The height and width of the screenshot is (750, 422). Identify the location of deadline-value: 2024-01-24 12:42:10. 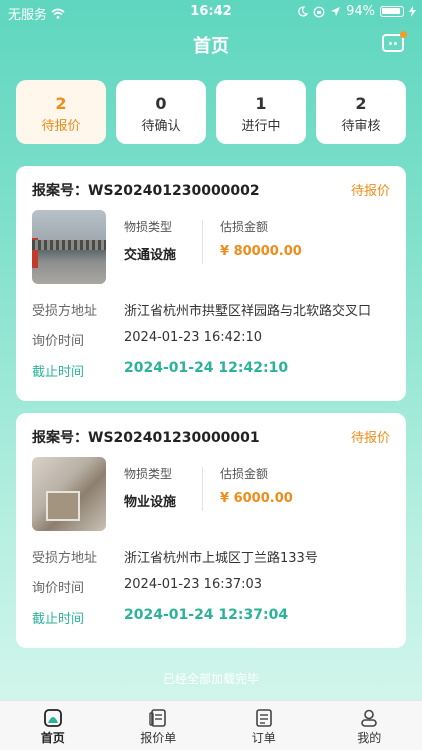
(206, 368).